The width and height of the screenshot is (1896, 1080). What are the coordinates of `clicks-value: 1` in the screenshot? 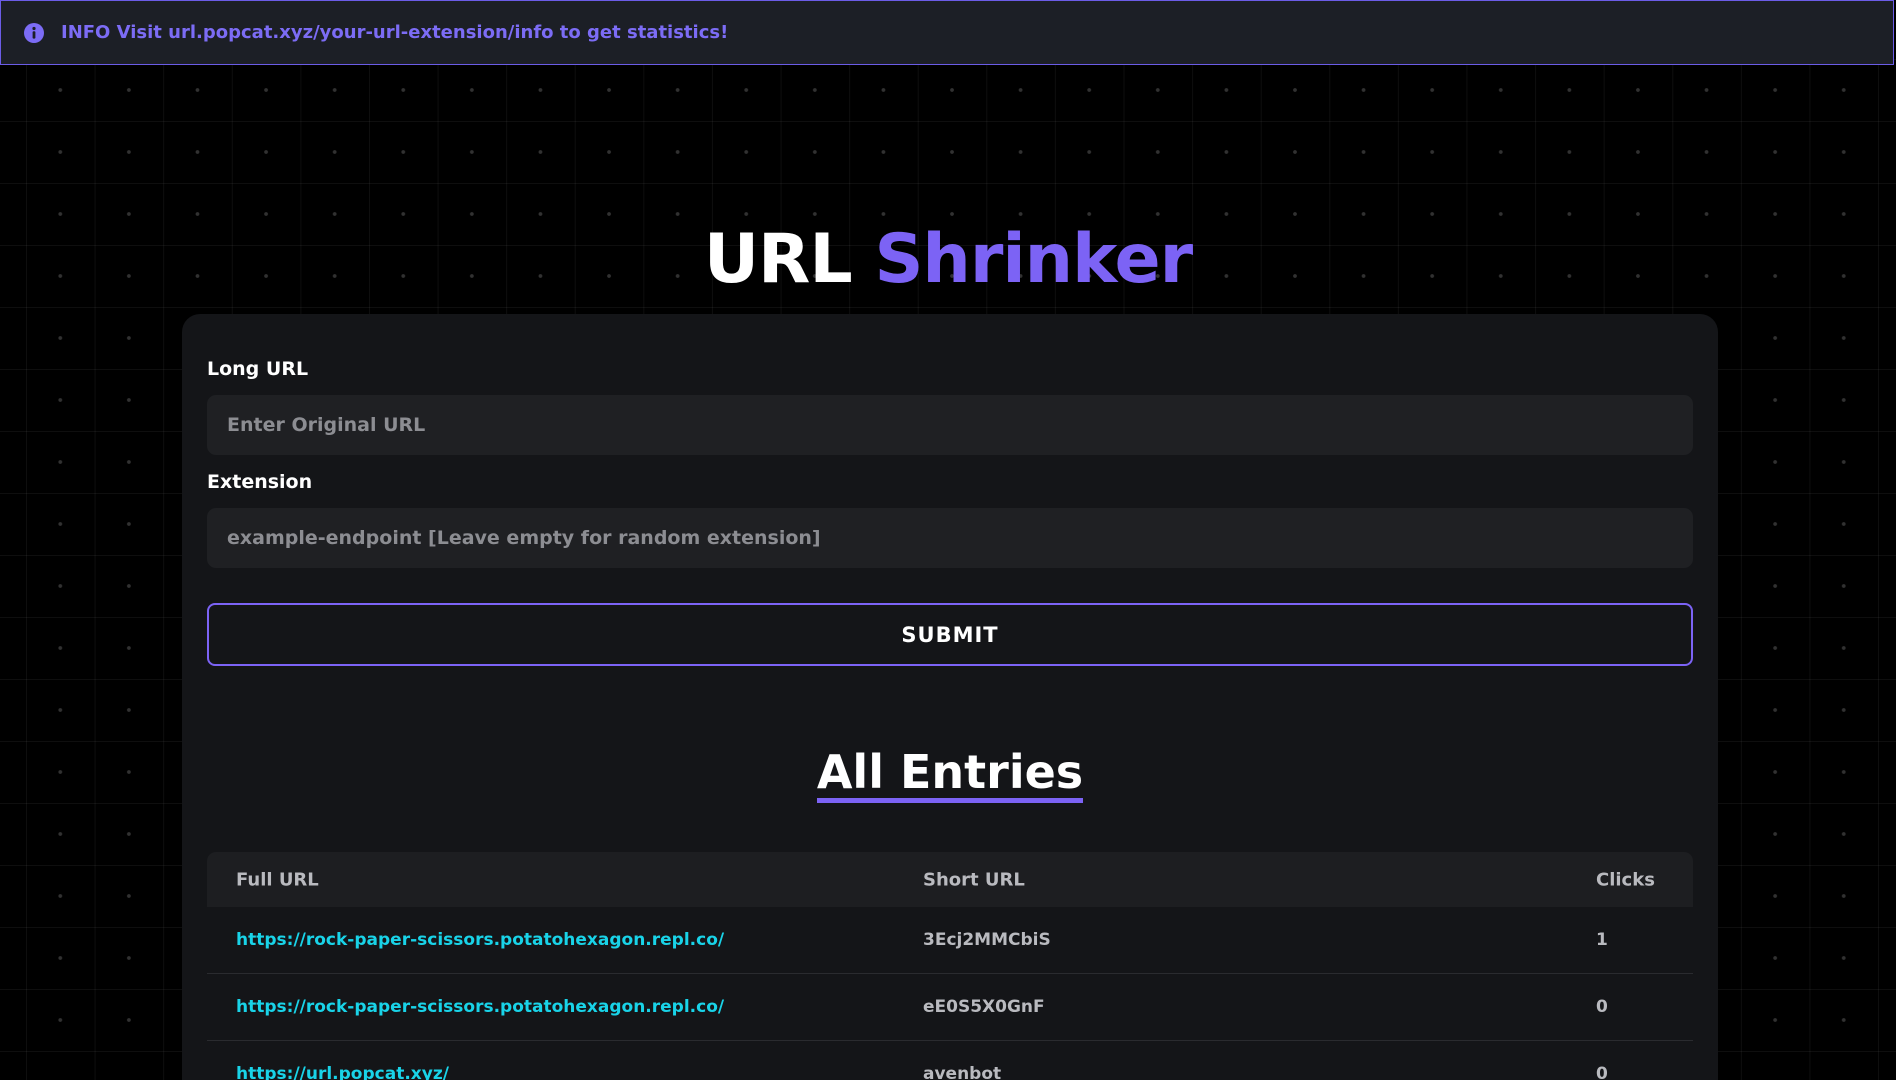 It's located at (1602, 940).